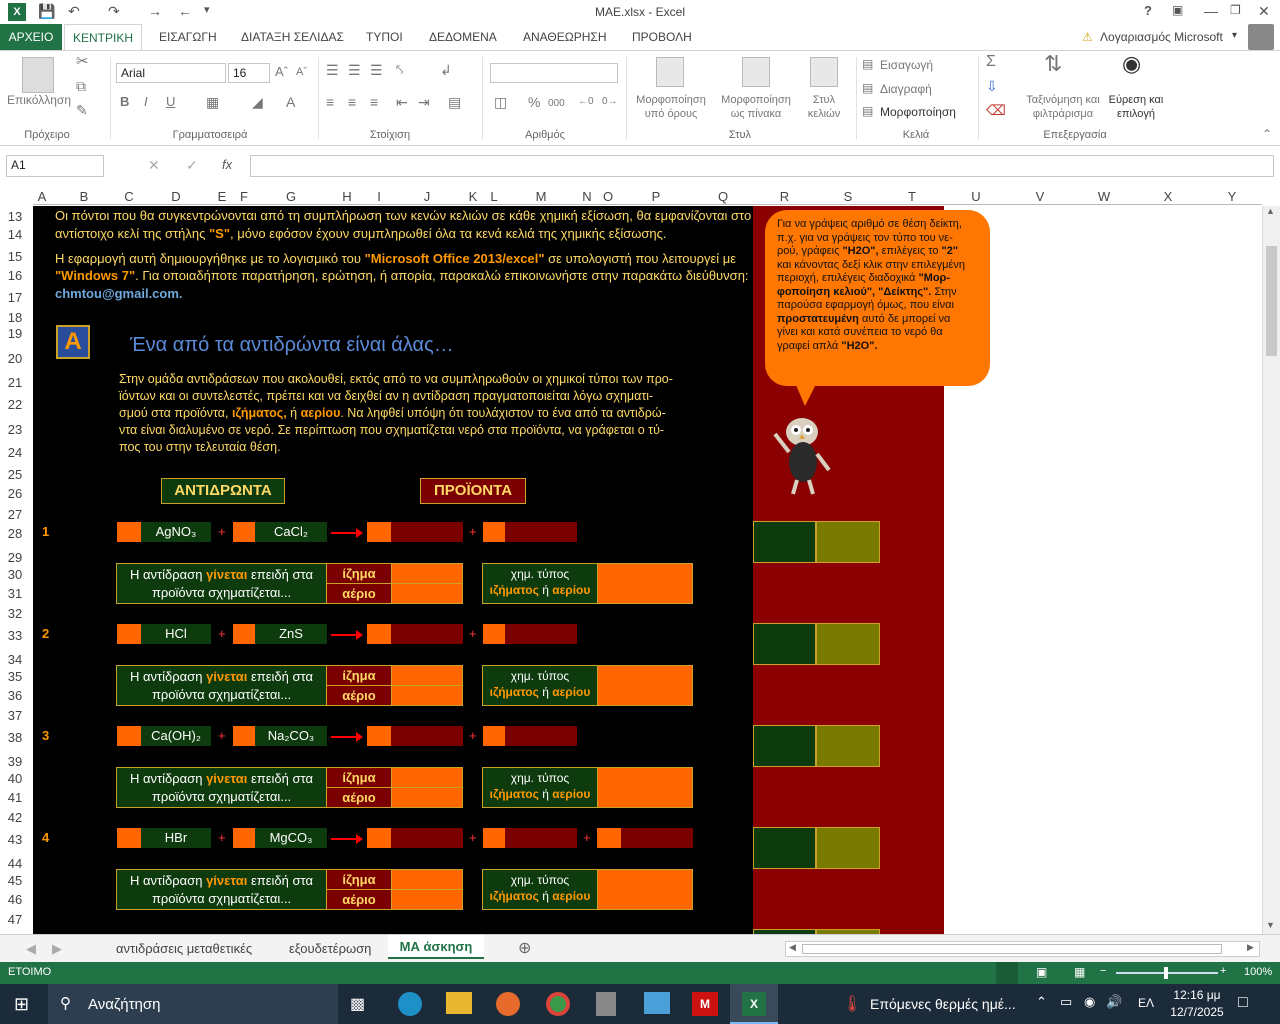 The image size is (1280, 1024). What do you see at coordinates (103, 37) in the screenshot?
I see `tab-home: ΚΕΝΤΡΙΚΗ` at bounding box center [103, 37].